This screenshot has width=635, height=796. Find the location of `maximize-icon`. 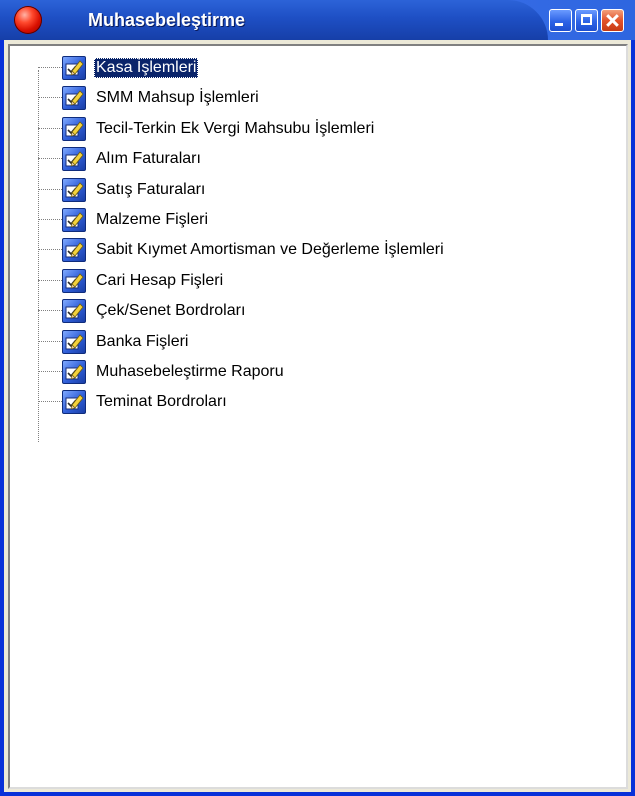

maximize-icon is located at coordinates (586, 19).